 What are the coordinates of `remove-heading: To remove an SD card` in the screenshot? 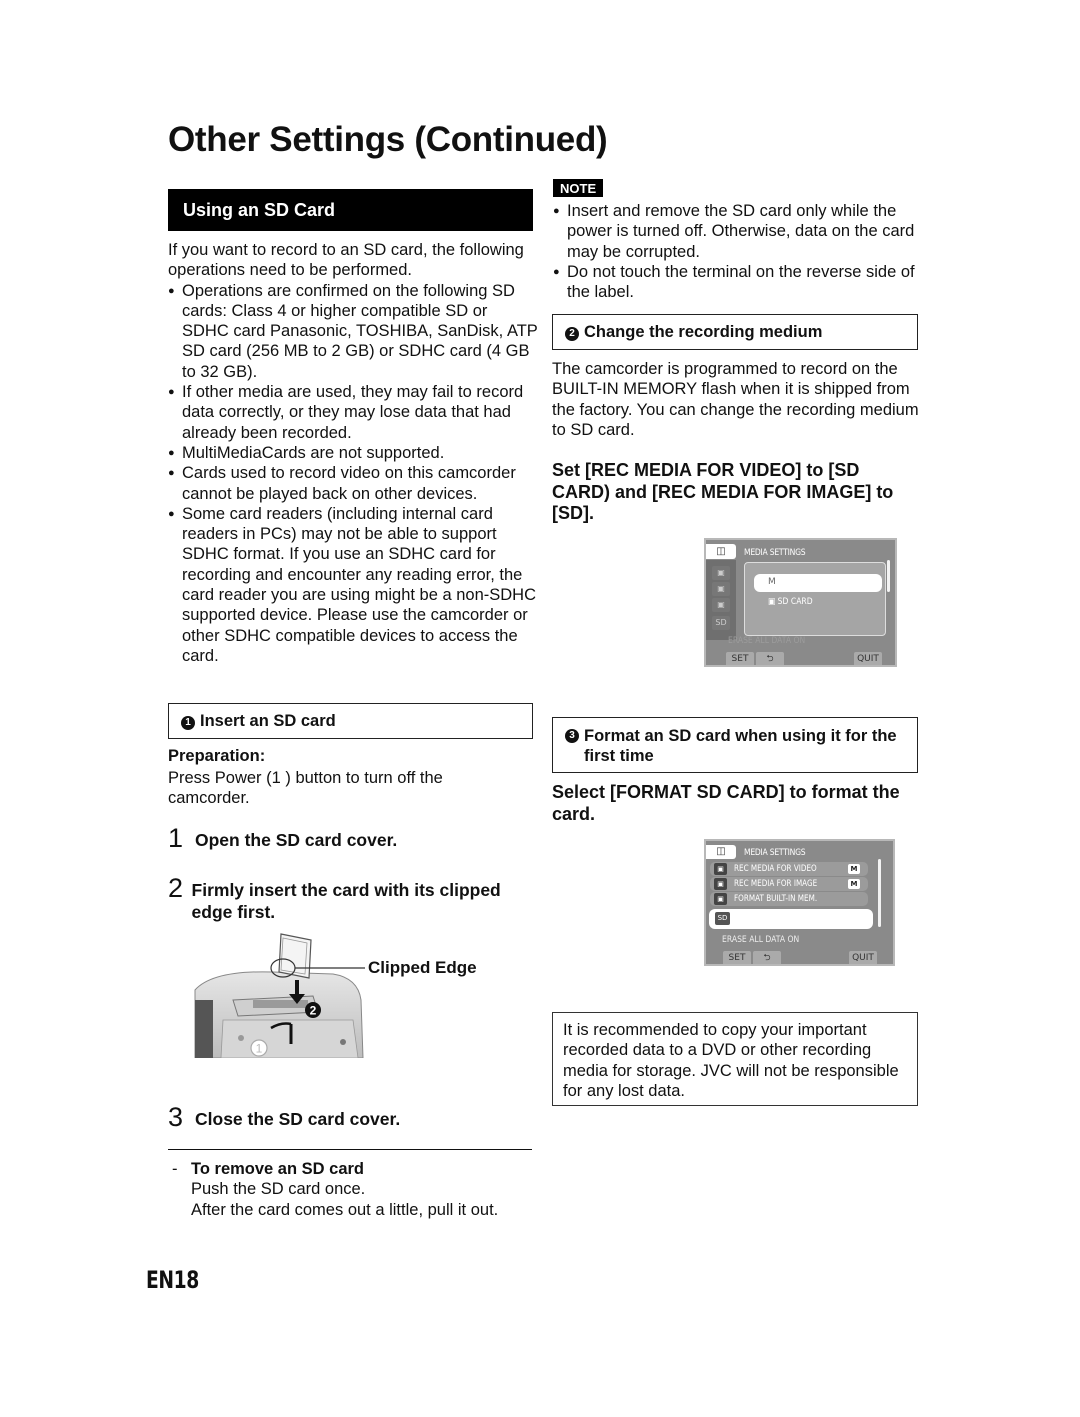 It's located at (278, 1169).